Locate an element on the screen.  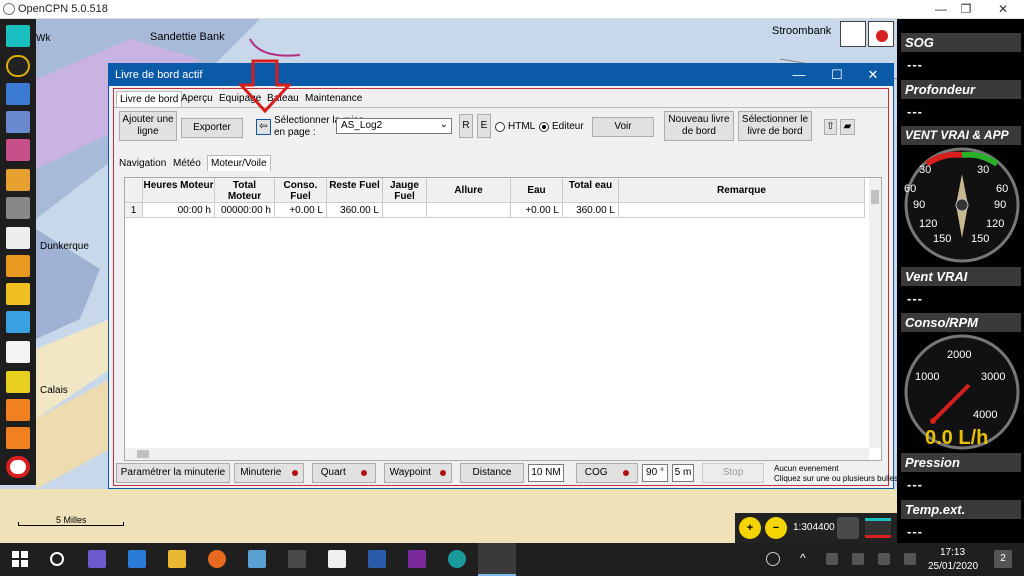
r-button: R is located at coordinates (466, 126).